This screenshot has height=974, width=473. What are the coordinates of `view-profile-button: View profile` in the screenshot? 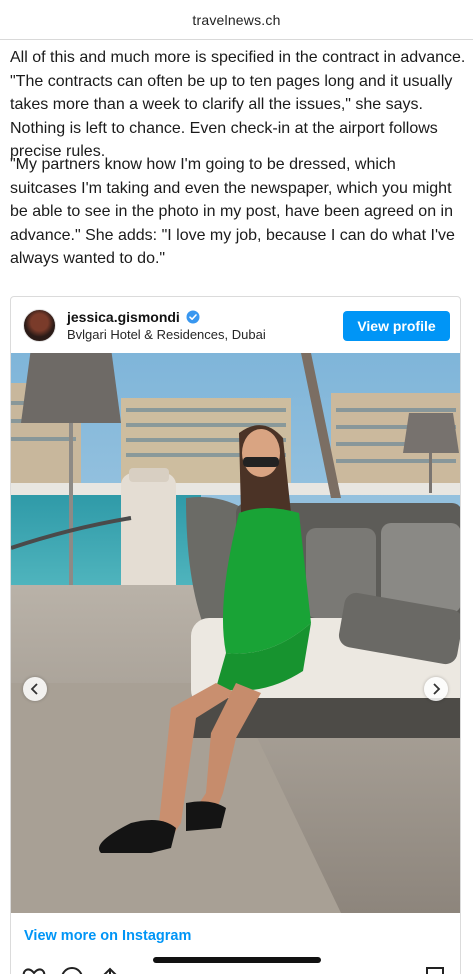 It's located at (396, 326).